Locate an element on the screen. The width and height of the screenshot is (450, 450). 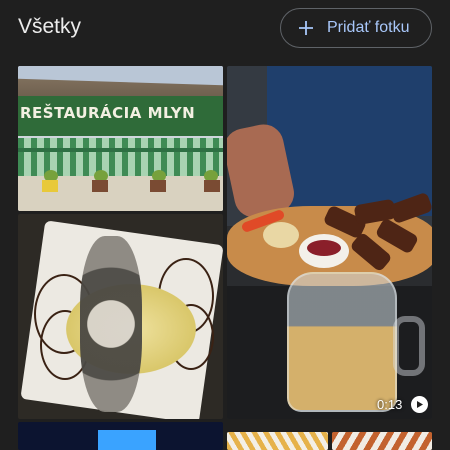
photo-poppy-topping is located at coordinates (111, 324).